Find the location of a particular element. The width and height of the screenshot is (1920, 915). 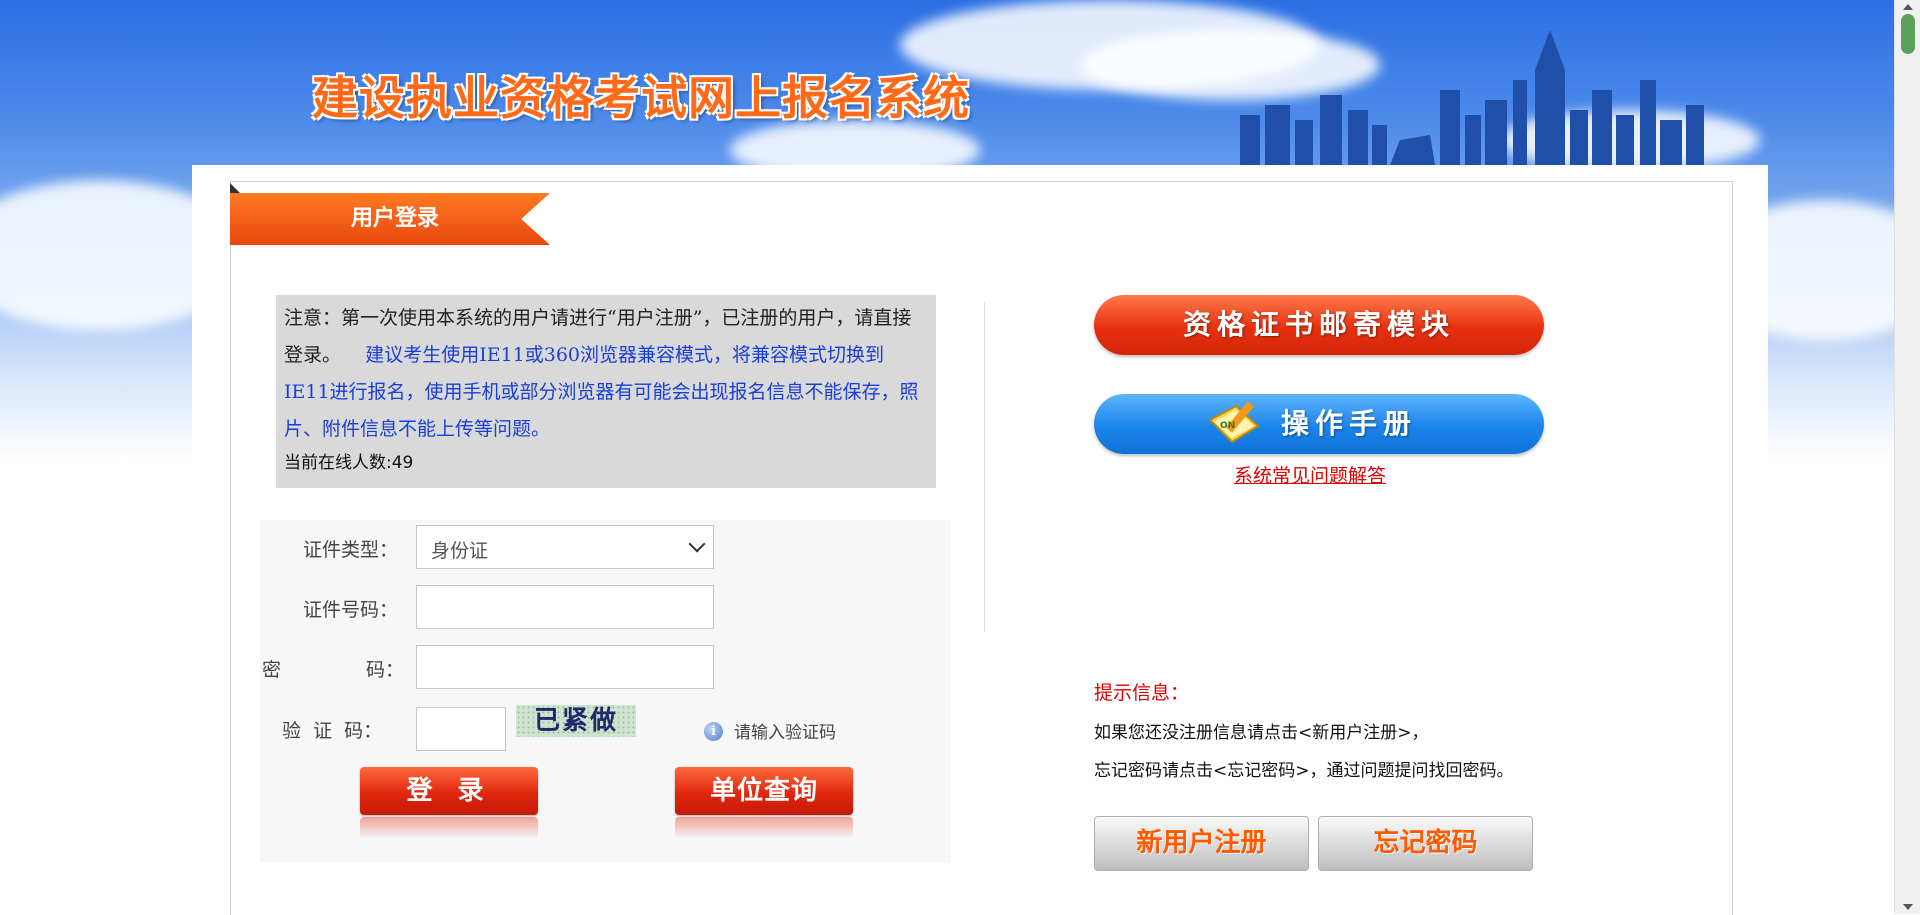

manual-button: 操作手册 is located at coordinates (1319, 424).